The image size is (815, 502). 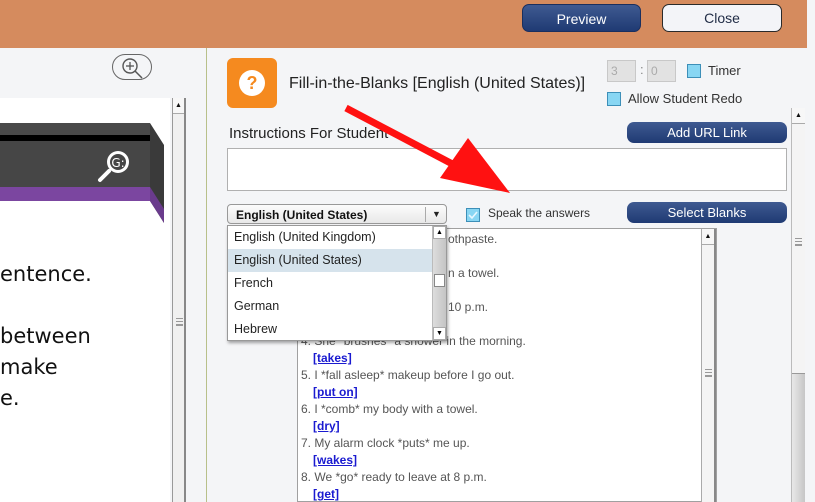 I want to click on content-line: 8. We *go* ready to leave at 8 p.m., so click(x=394, y=477).